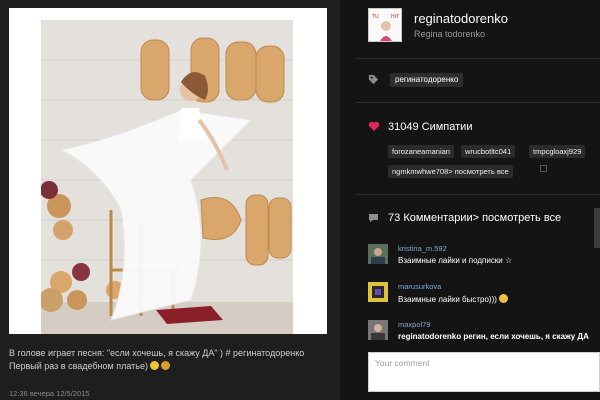  What do you see at coordinates (503, 298) in the screenshot?
I see `smile-emoji-icon` at bounding box center [503, 298].